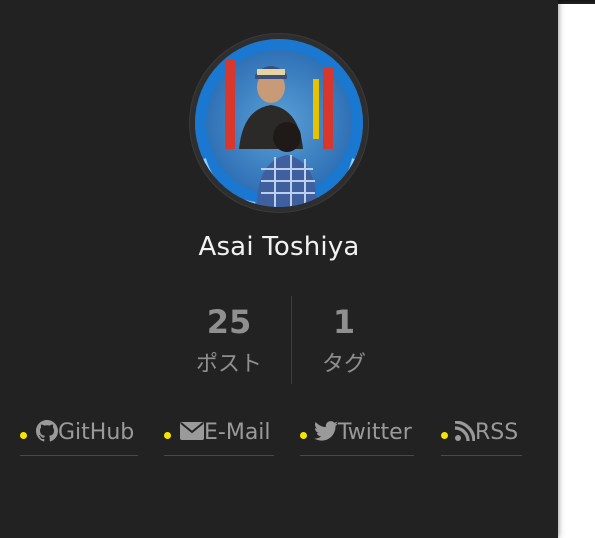 The width and height of the screenshot is (595, 538). Describe the element at coordinates (237, 432) in the screenshot. I see `email-label: E-Mail` at that location.